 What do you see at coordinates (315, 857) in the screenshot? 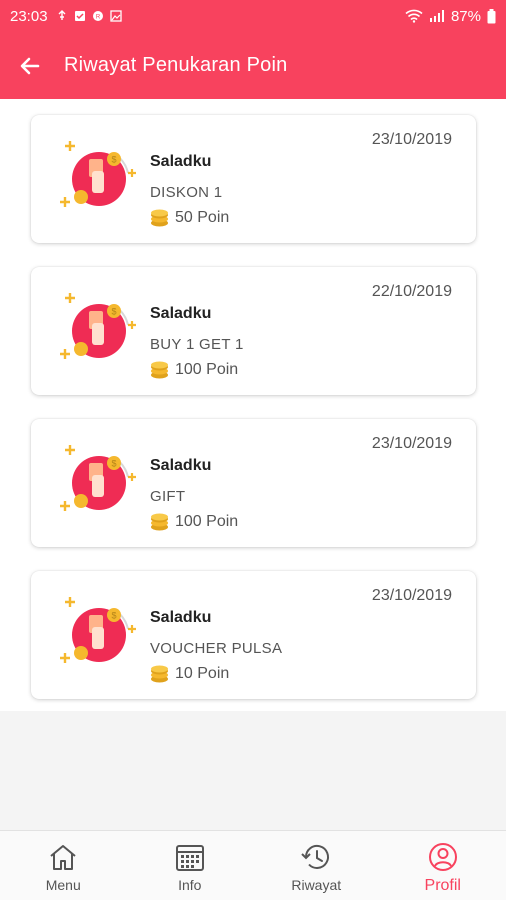
I see `history-icon` at bounding box center [315, 857].